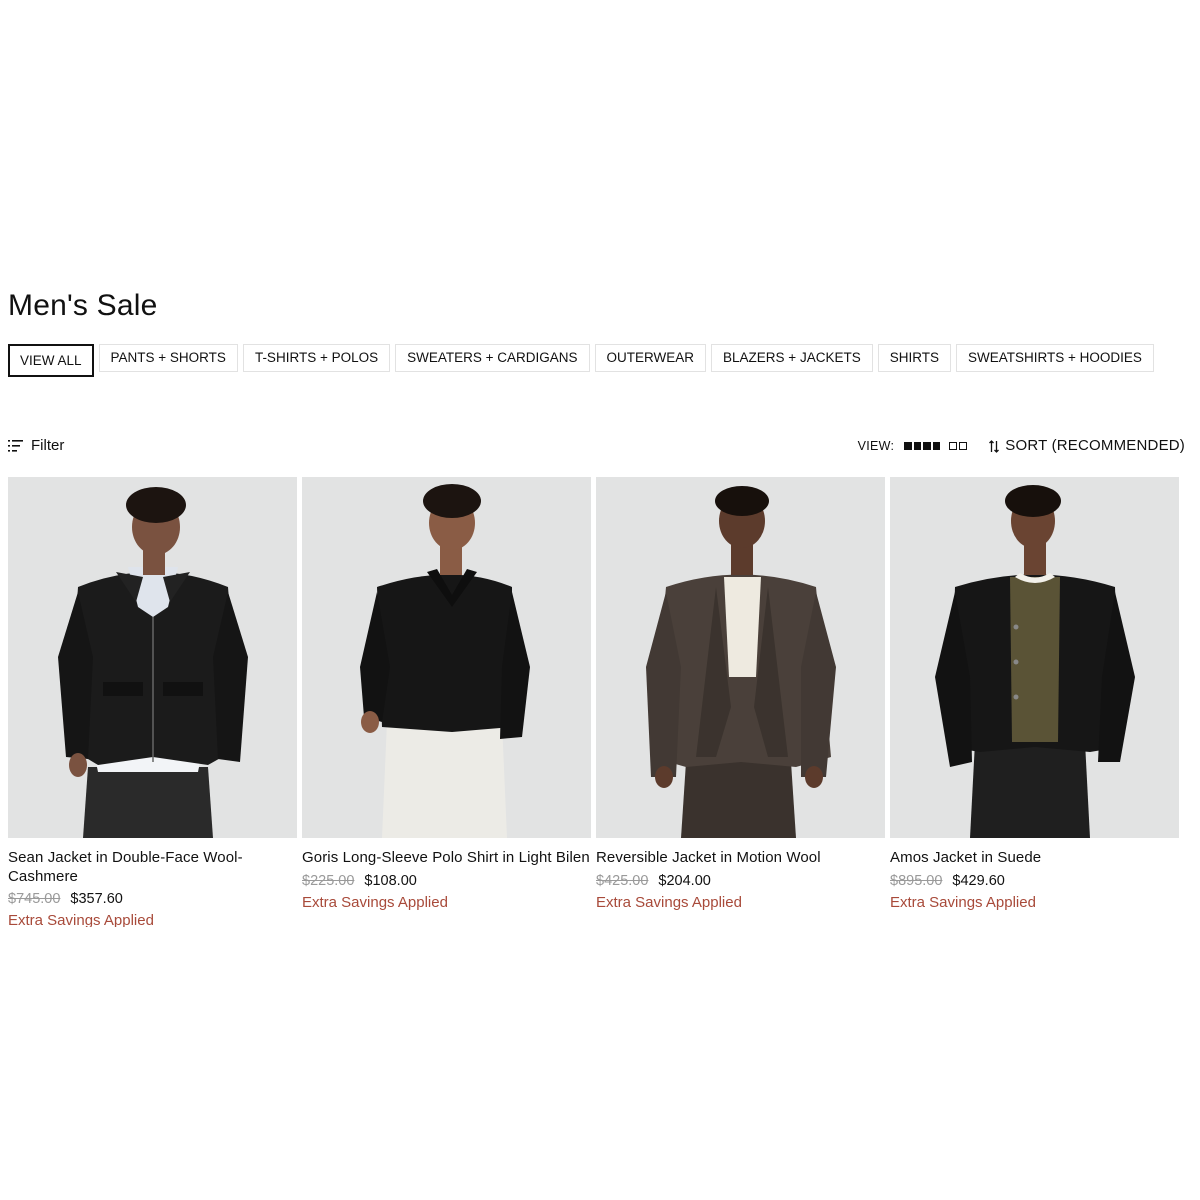  Describe the element at coordinates (83, 305) in the screenshot. I see `page-title: Men's Sale` at that location.